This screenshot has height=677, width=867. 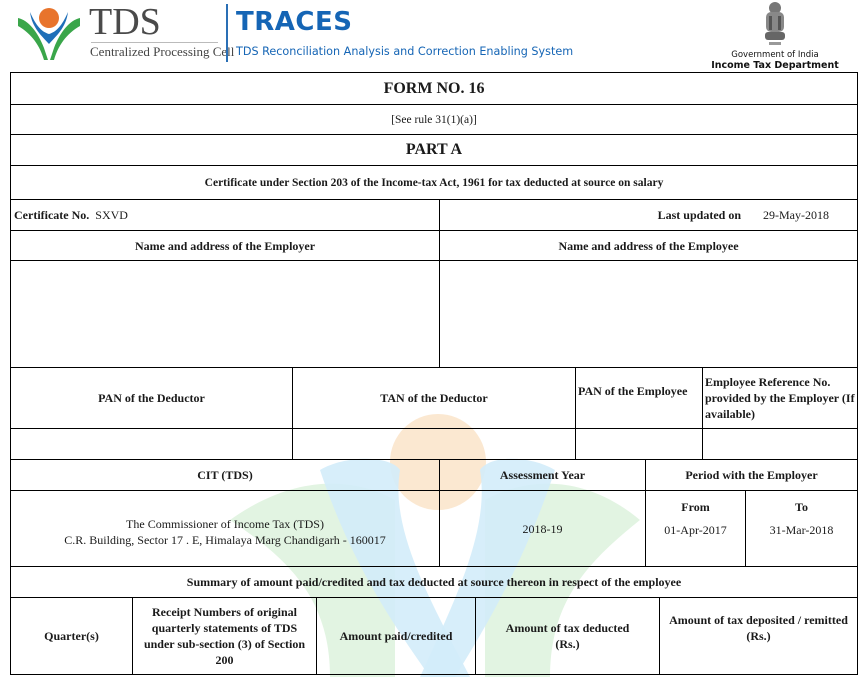 What do you see at coordinates (648, 245) in the screenshot?
I see `employee-name-label: Name and address of the Employee` at bounding box center [648, 245].